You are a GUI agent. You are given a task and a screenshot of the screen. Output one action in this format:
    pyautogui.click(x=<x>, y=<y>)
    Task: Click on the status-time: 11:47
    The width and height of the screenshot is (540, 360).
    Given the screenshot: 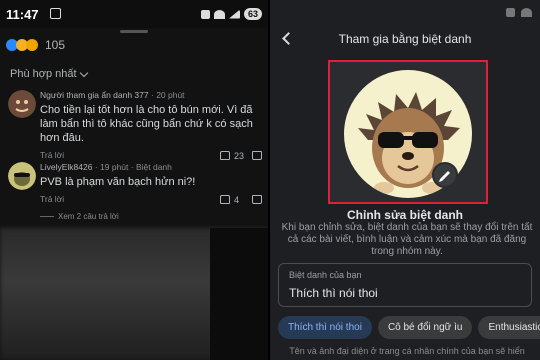 What is the action you would take?
    pyautogui.click(x=22, y=14)
    